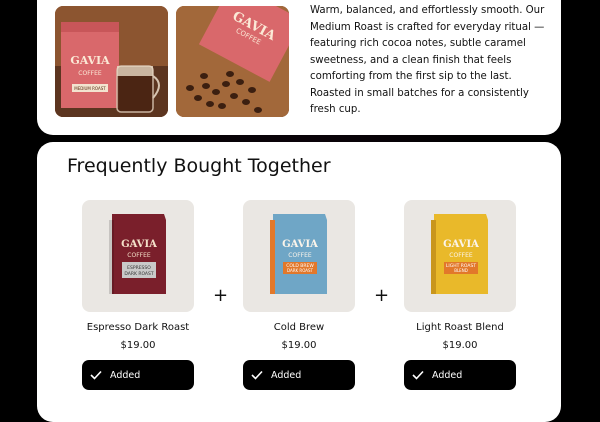  Describe the element at coordinates (232, 61) in the screenshot. I see `product-photo-beans: GAVIA COFFEE` at that location.